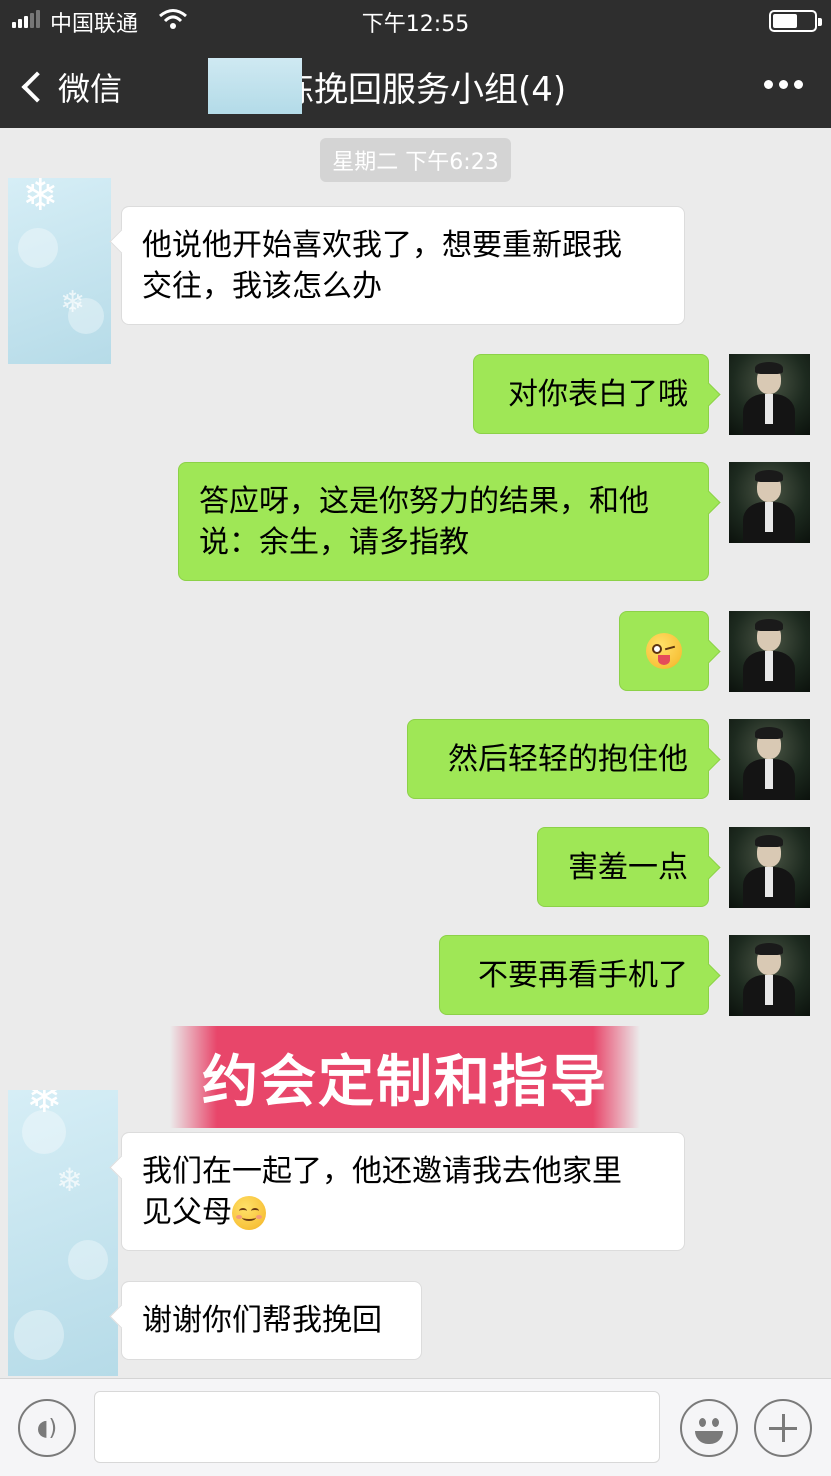 The image size is (831, 1476). Describe the element at coordinates (591, 394) in the screenshot. I see `message-bubble-outgoing: 对你表白了哦` at that location.